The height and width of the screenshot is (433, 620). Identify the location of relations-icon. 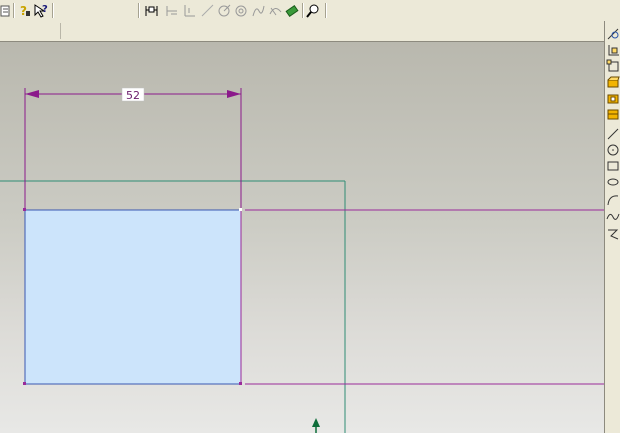
(275, 10).